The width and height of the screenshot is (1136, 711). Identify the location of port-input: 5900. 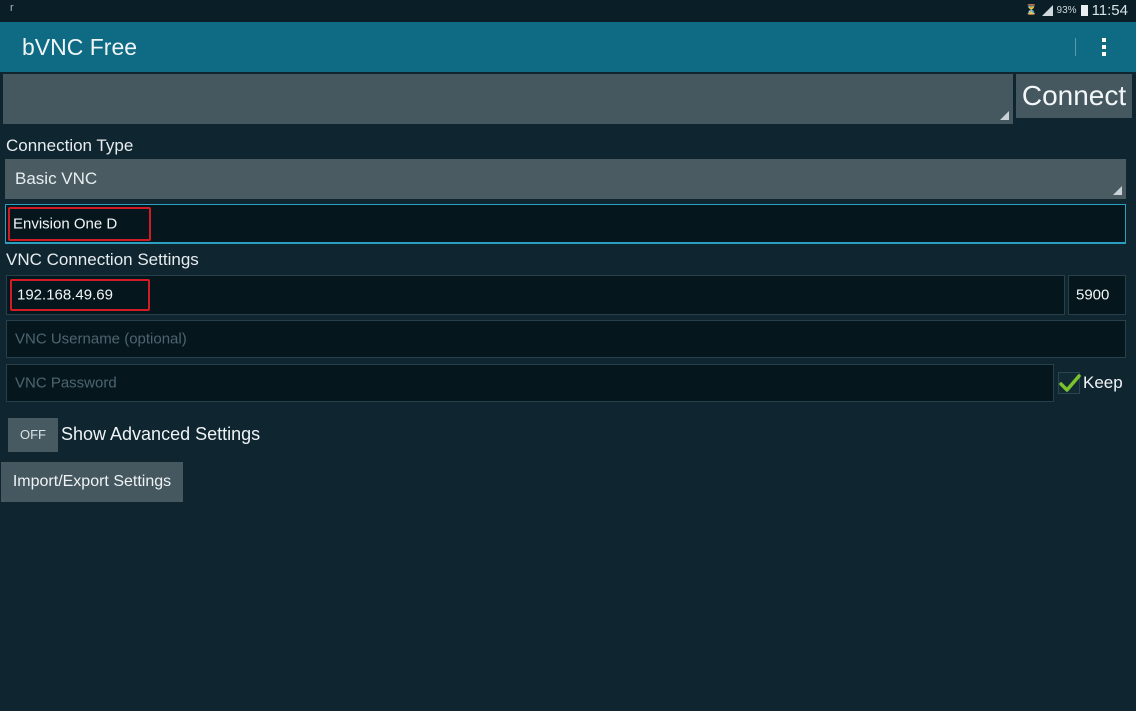
(1097, 295).